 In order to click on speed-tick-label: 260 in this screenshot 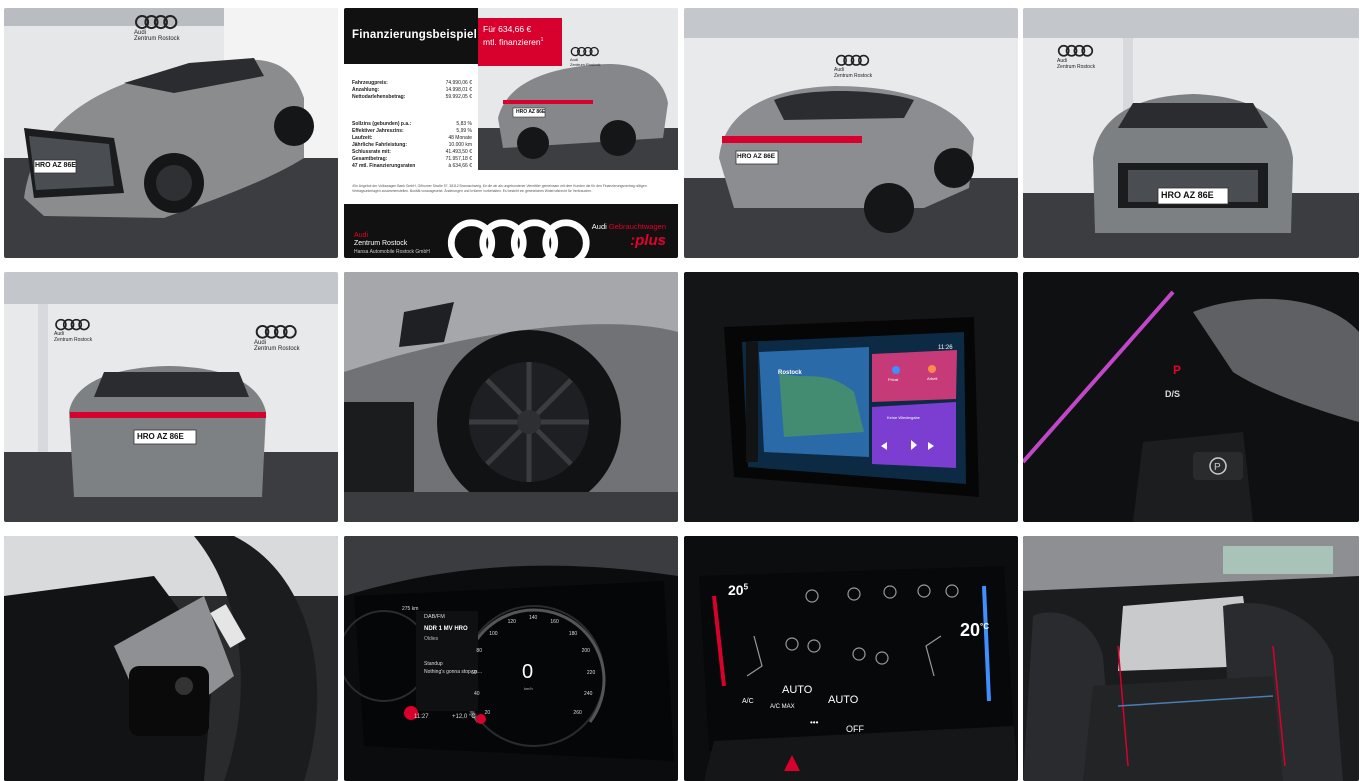, I will do `click(577, 713)`.